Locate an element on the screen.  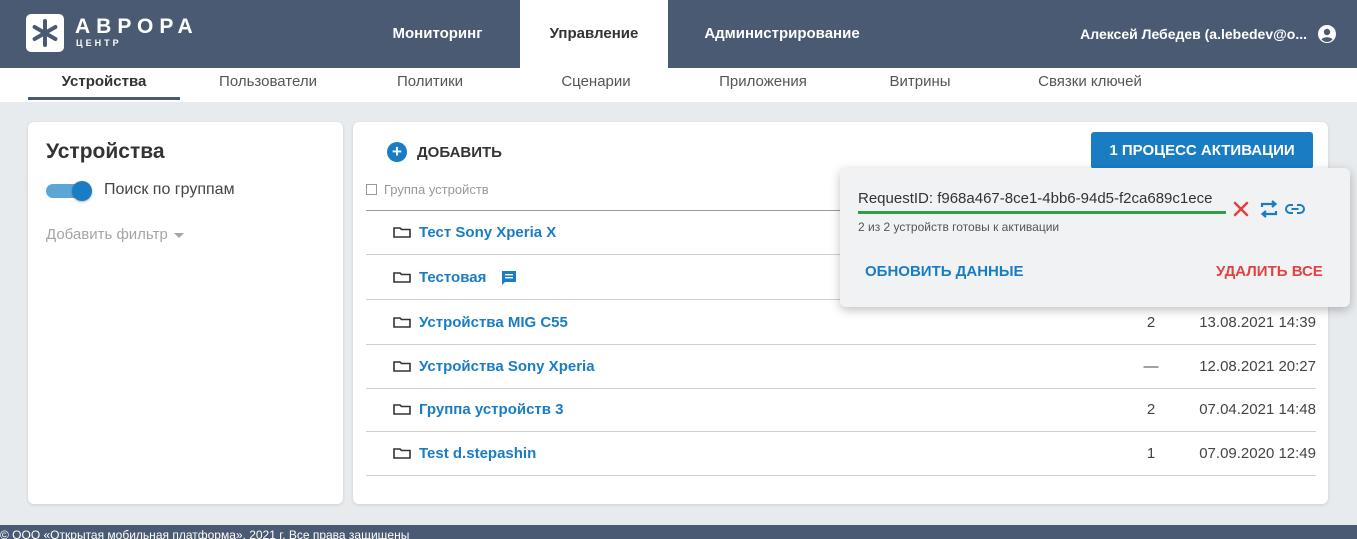
brand-subtitle: ЦЕНТР is located at coordinates (99, 43).